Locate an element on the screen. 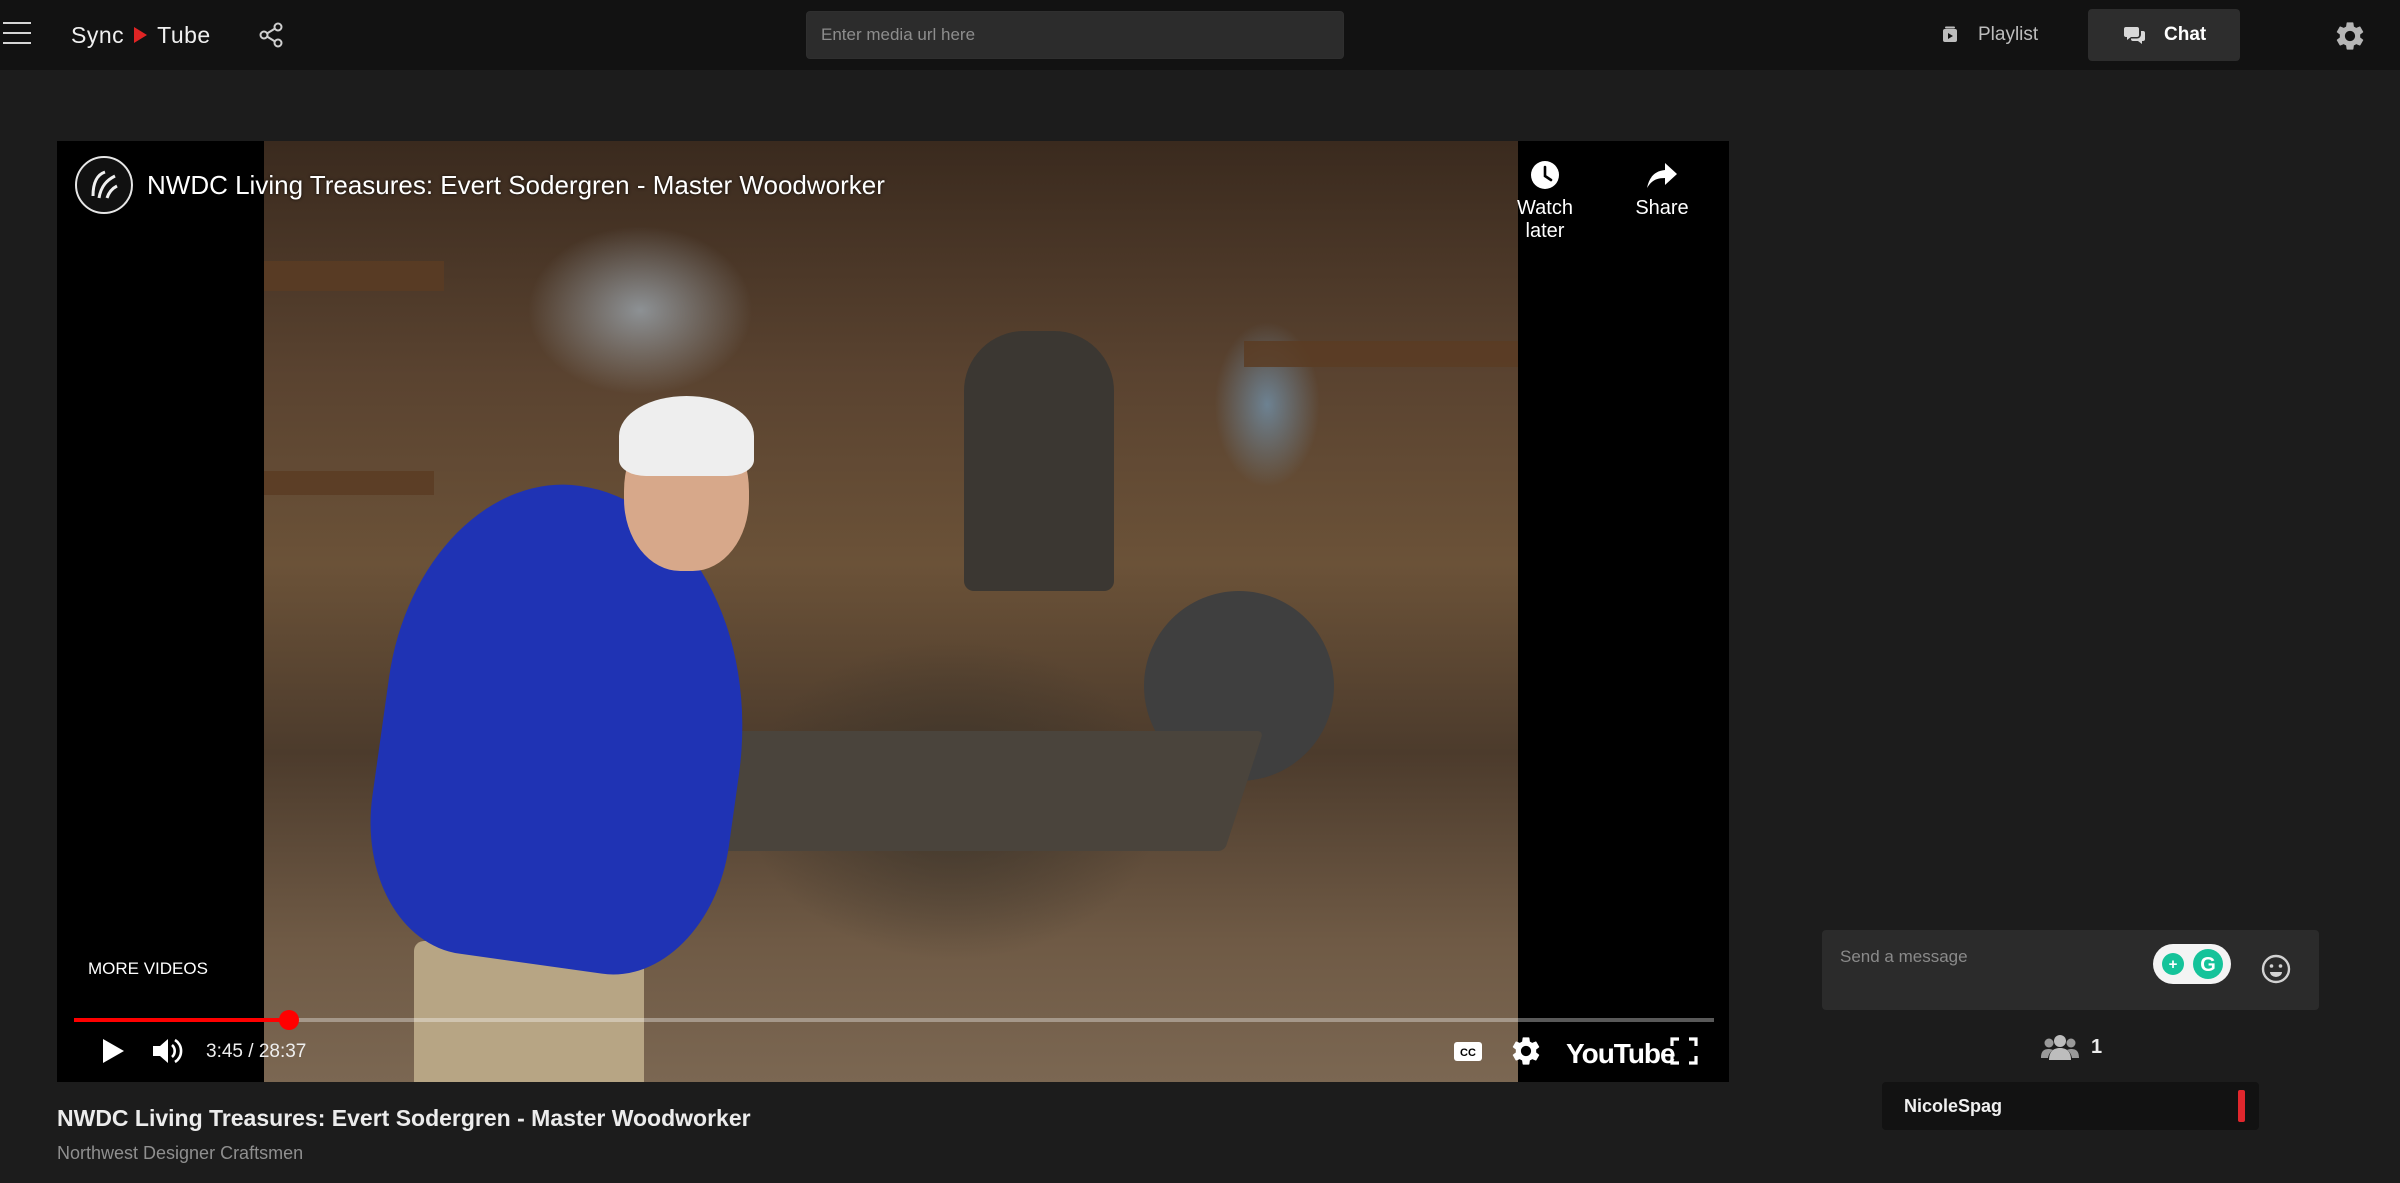 The width and height of the screenshot is (2400, 1183). settings-icon is located at coordinates (1526, 1053).